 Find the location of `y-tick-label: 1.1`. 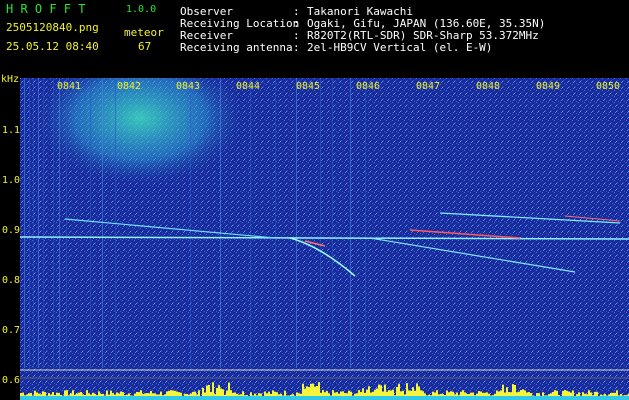

y-tick-label: 1.1 is located at coordinates (11, 130).